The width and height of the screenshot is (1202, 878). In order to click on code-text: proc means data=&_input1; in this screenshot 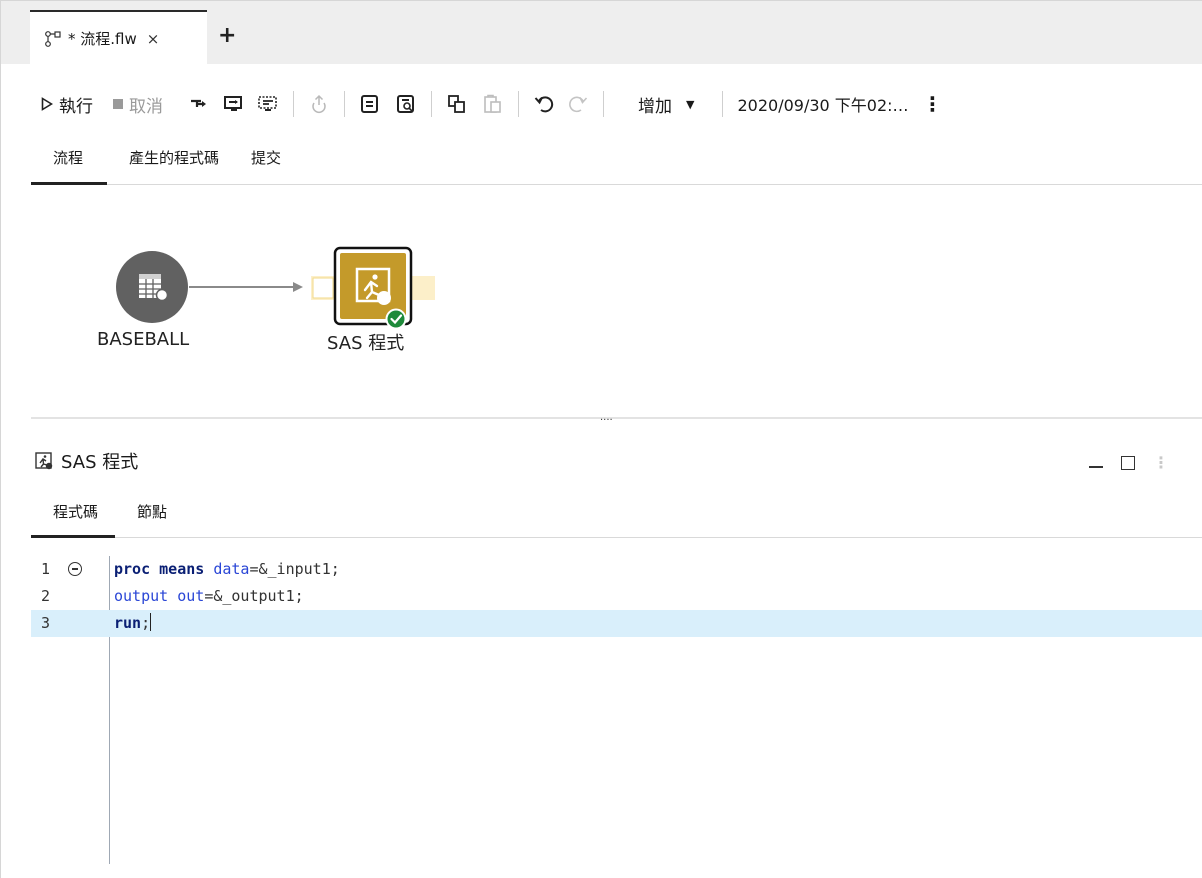, I will do `click(227, 569)`.